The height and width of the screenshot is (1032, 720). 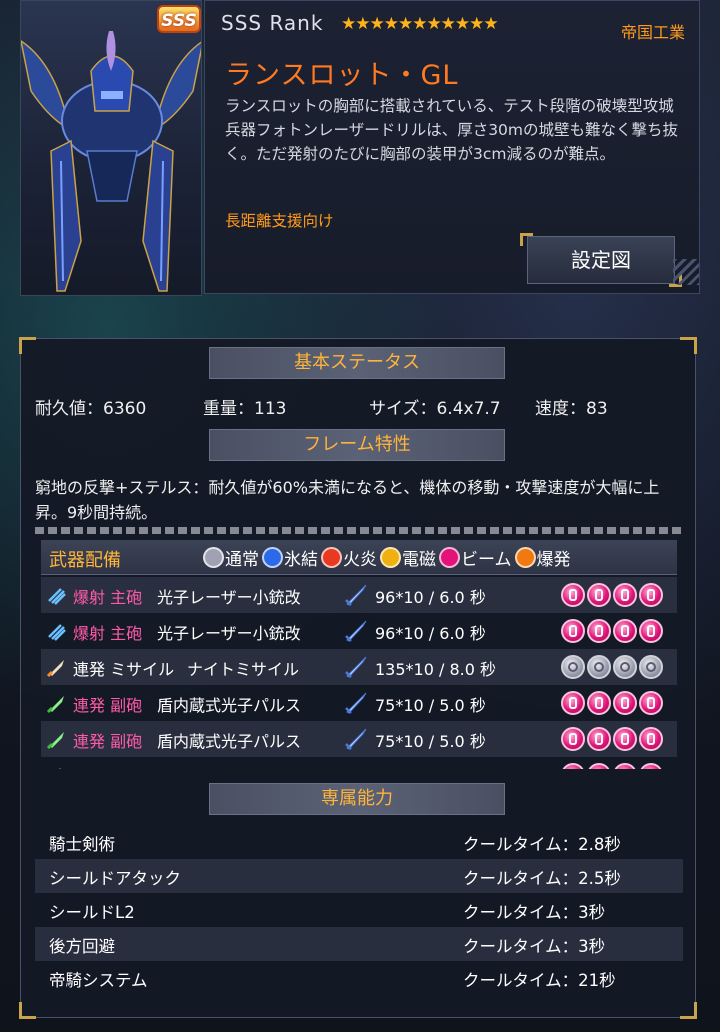 I want to click on blueprint-button: 設定図, so click(x=601, y=260).